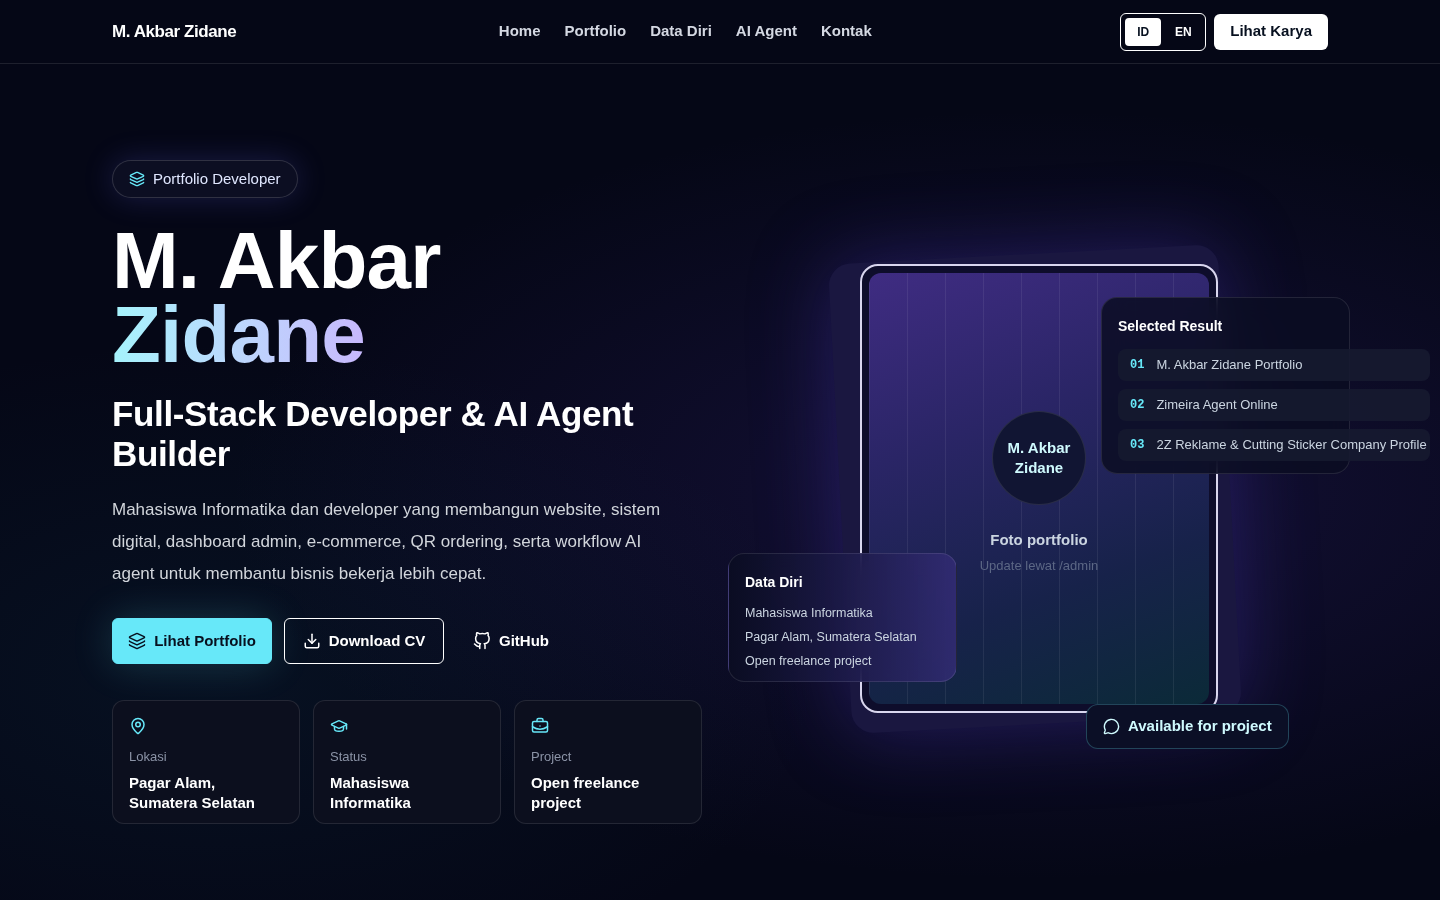  I want to click on photo-hint: Update lewat /admin, so click(1039, 565).